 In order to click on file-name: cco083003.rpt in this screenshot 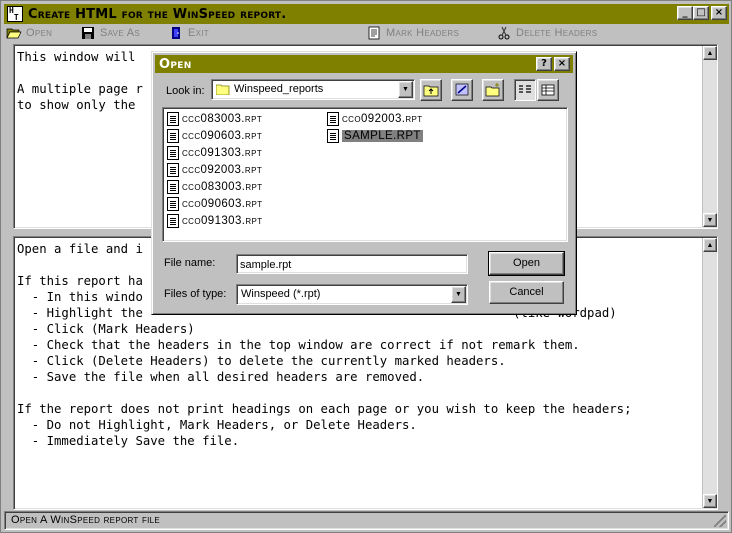, I will do `click(222, 187)`.